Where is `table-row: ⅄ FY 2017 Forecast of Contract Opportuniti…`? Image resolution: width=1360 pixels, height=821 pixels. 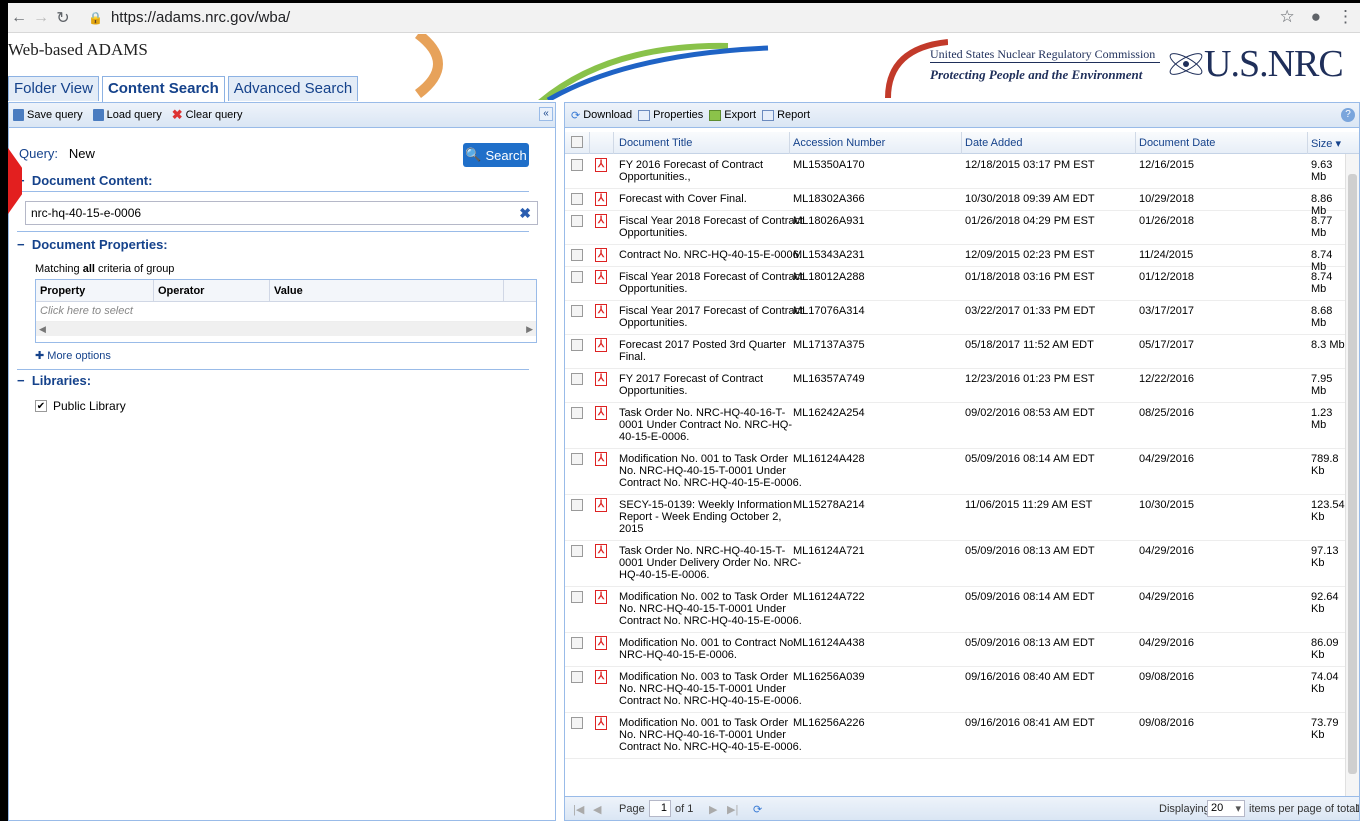
table-row: ⅄ FY 2017 Forecast of Contract Opportuniti… is located at coordinates (956, 386).